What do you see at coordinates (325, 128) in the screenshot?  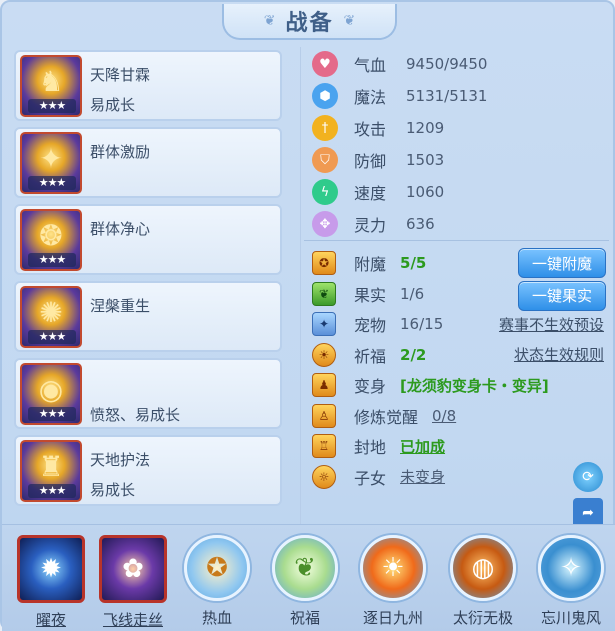 I see `sword-icon: †` at bounding box center [325, 128].